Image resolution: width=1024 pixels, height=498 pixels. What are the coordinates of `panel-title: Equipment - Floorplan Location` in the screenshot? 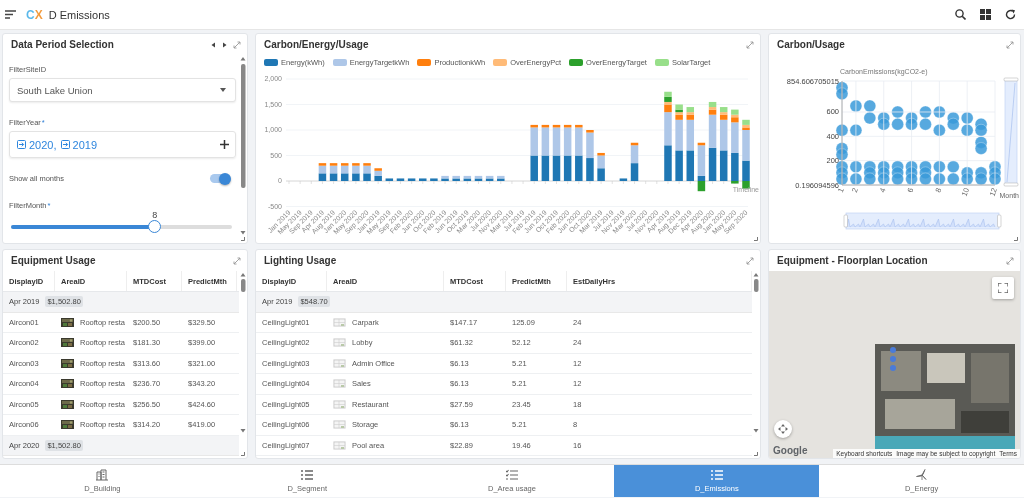 It's located at (853, 260).